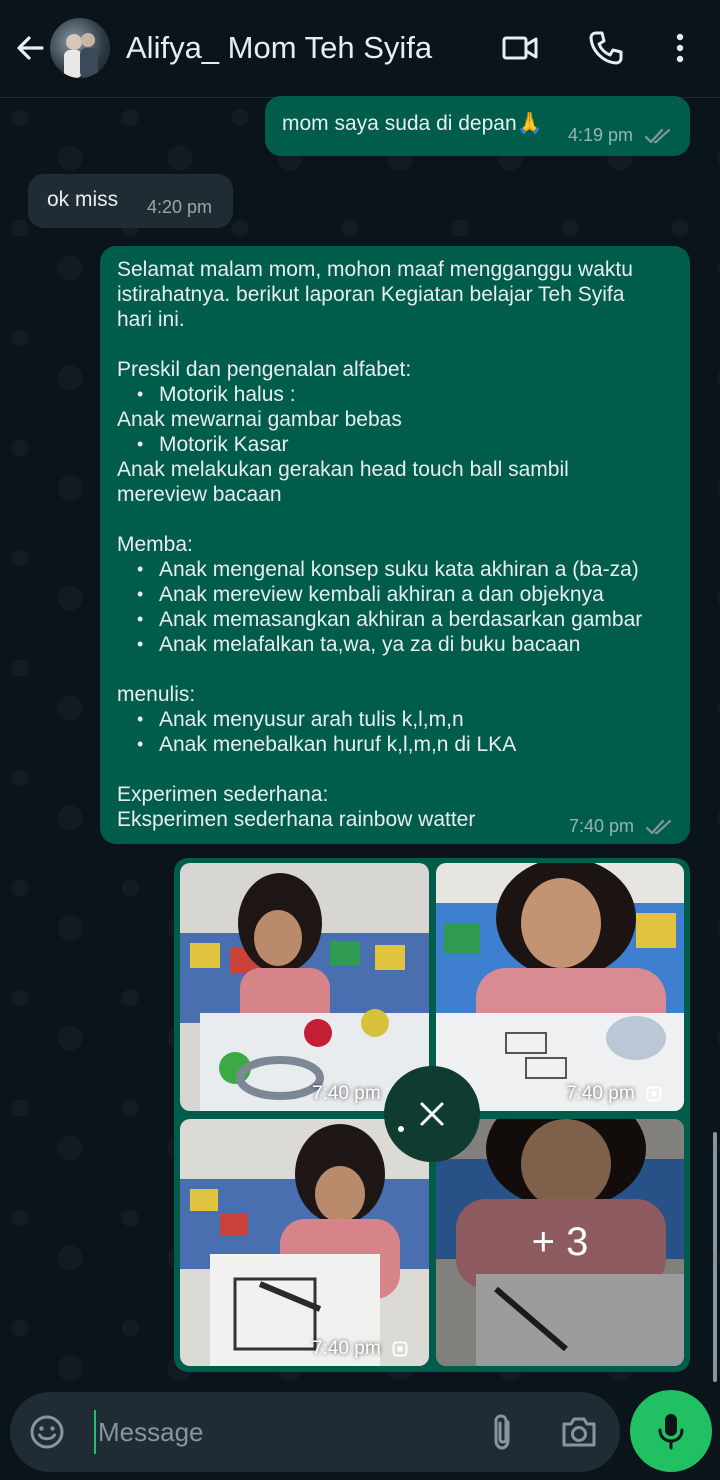  Describe the element at coordinates (80, 48) in the screenshot. I see `contact-avatar` at that location.